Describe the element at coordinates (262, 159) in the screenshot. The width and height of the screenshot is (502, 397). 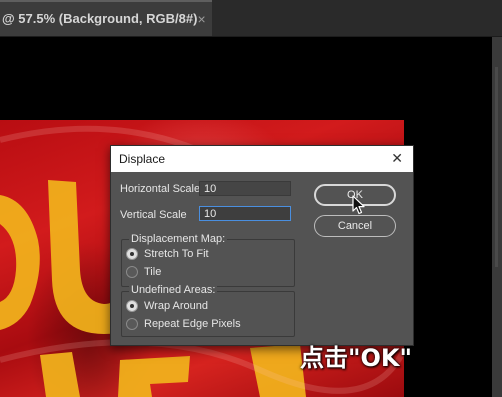
I see `dialog-title-bar: Displace ✕` at that location.